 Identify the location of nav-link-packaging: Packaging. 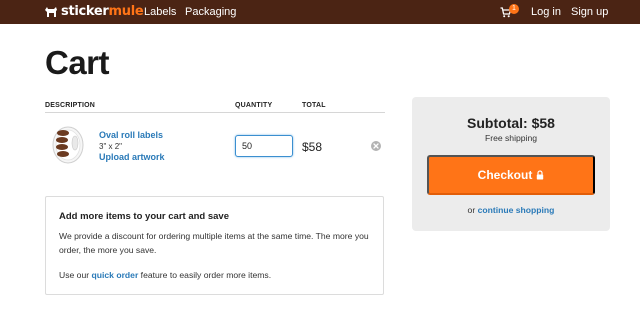
(210, 12).